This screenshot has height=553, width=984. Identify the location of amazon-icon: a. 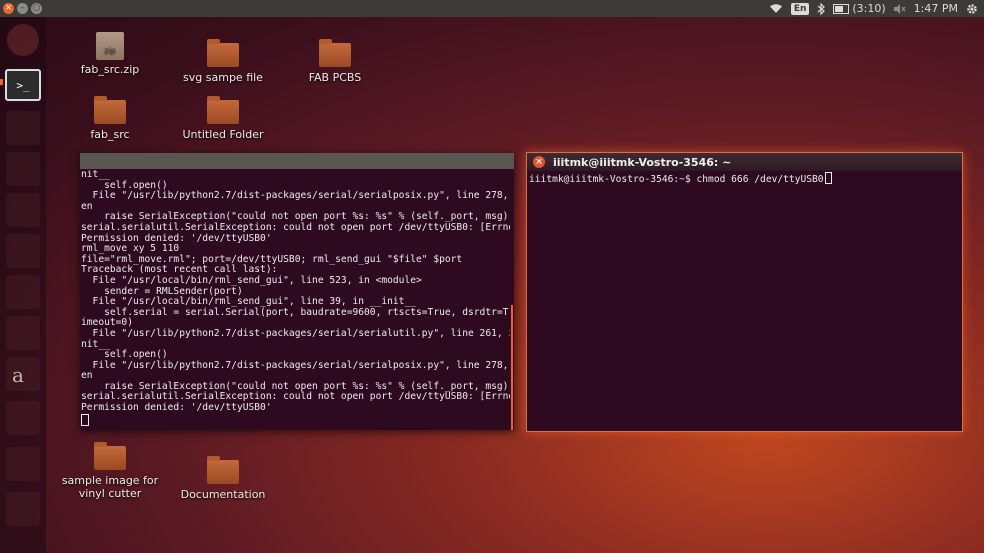
(18, 375).